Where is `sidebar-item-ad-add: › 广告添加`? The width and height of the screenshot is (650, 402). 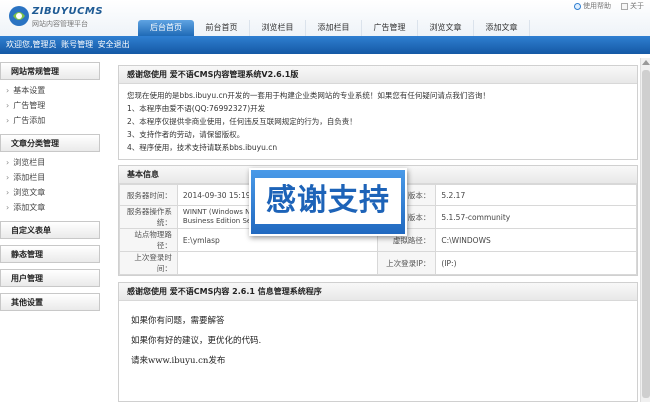 sidebar-item-ad-add: › 广告添加 is located at coordinates (53, 120).